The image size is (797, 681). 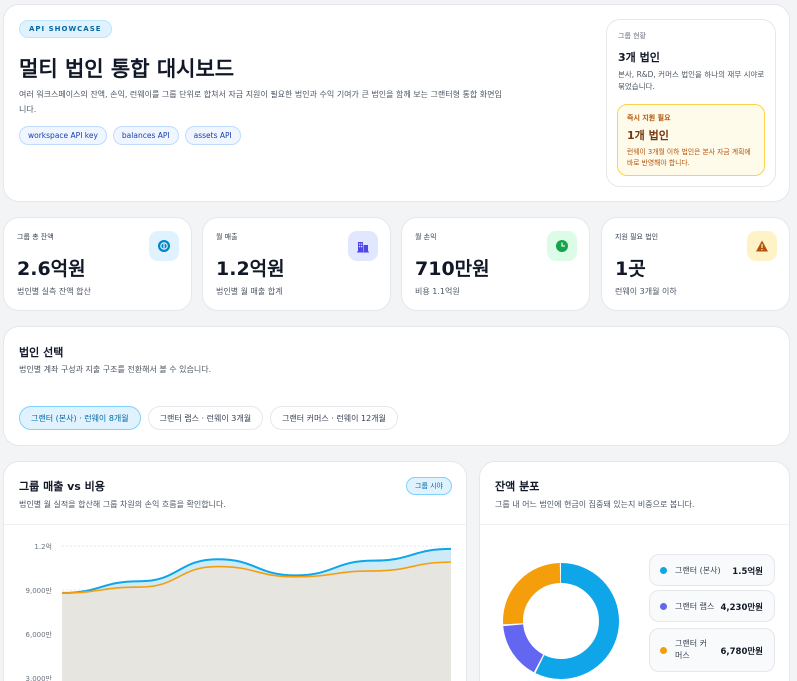 I want to click on balance-sub: 그룹 내 어느 법인에 현금이 집중돼 있는지 비중으로 봅니다., so click(x=595, y=504).